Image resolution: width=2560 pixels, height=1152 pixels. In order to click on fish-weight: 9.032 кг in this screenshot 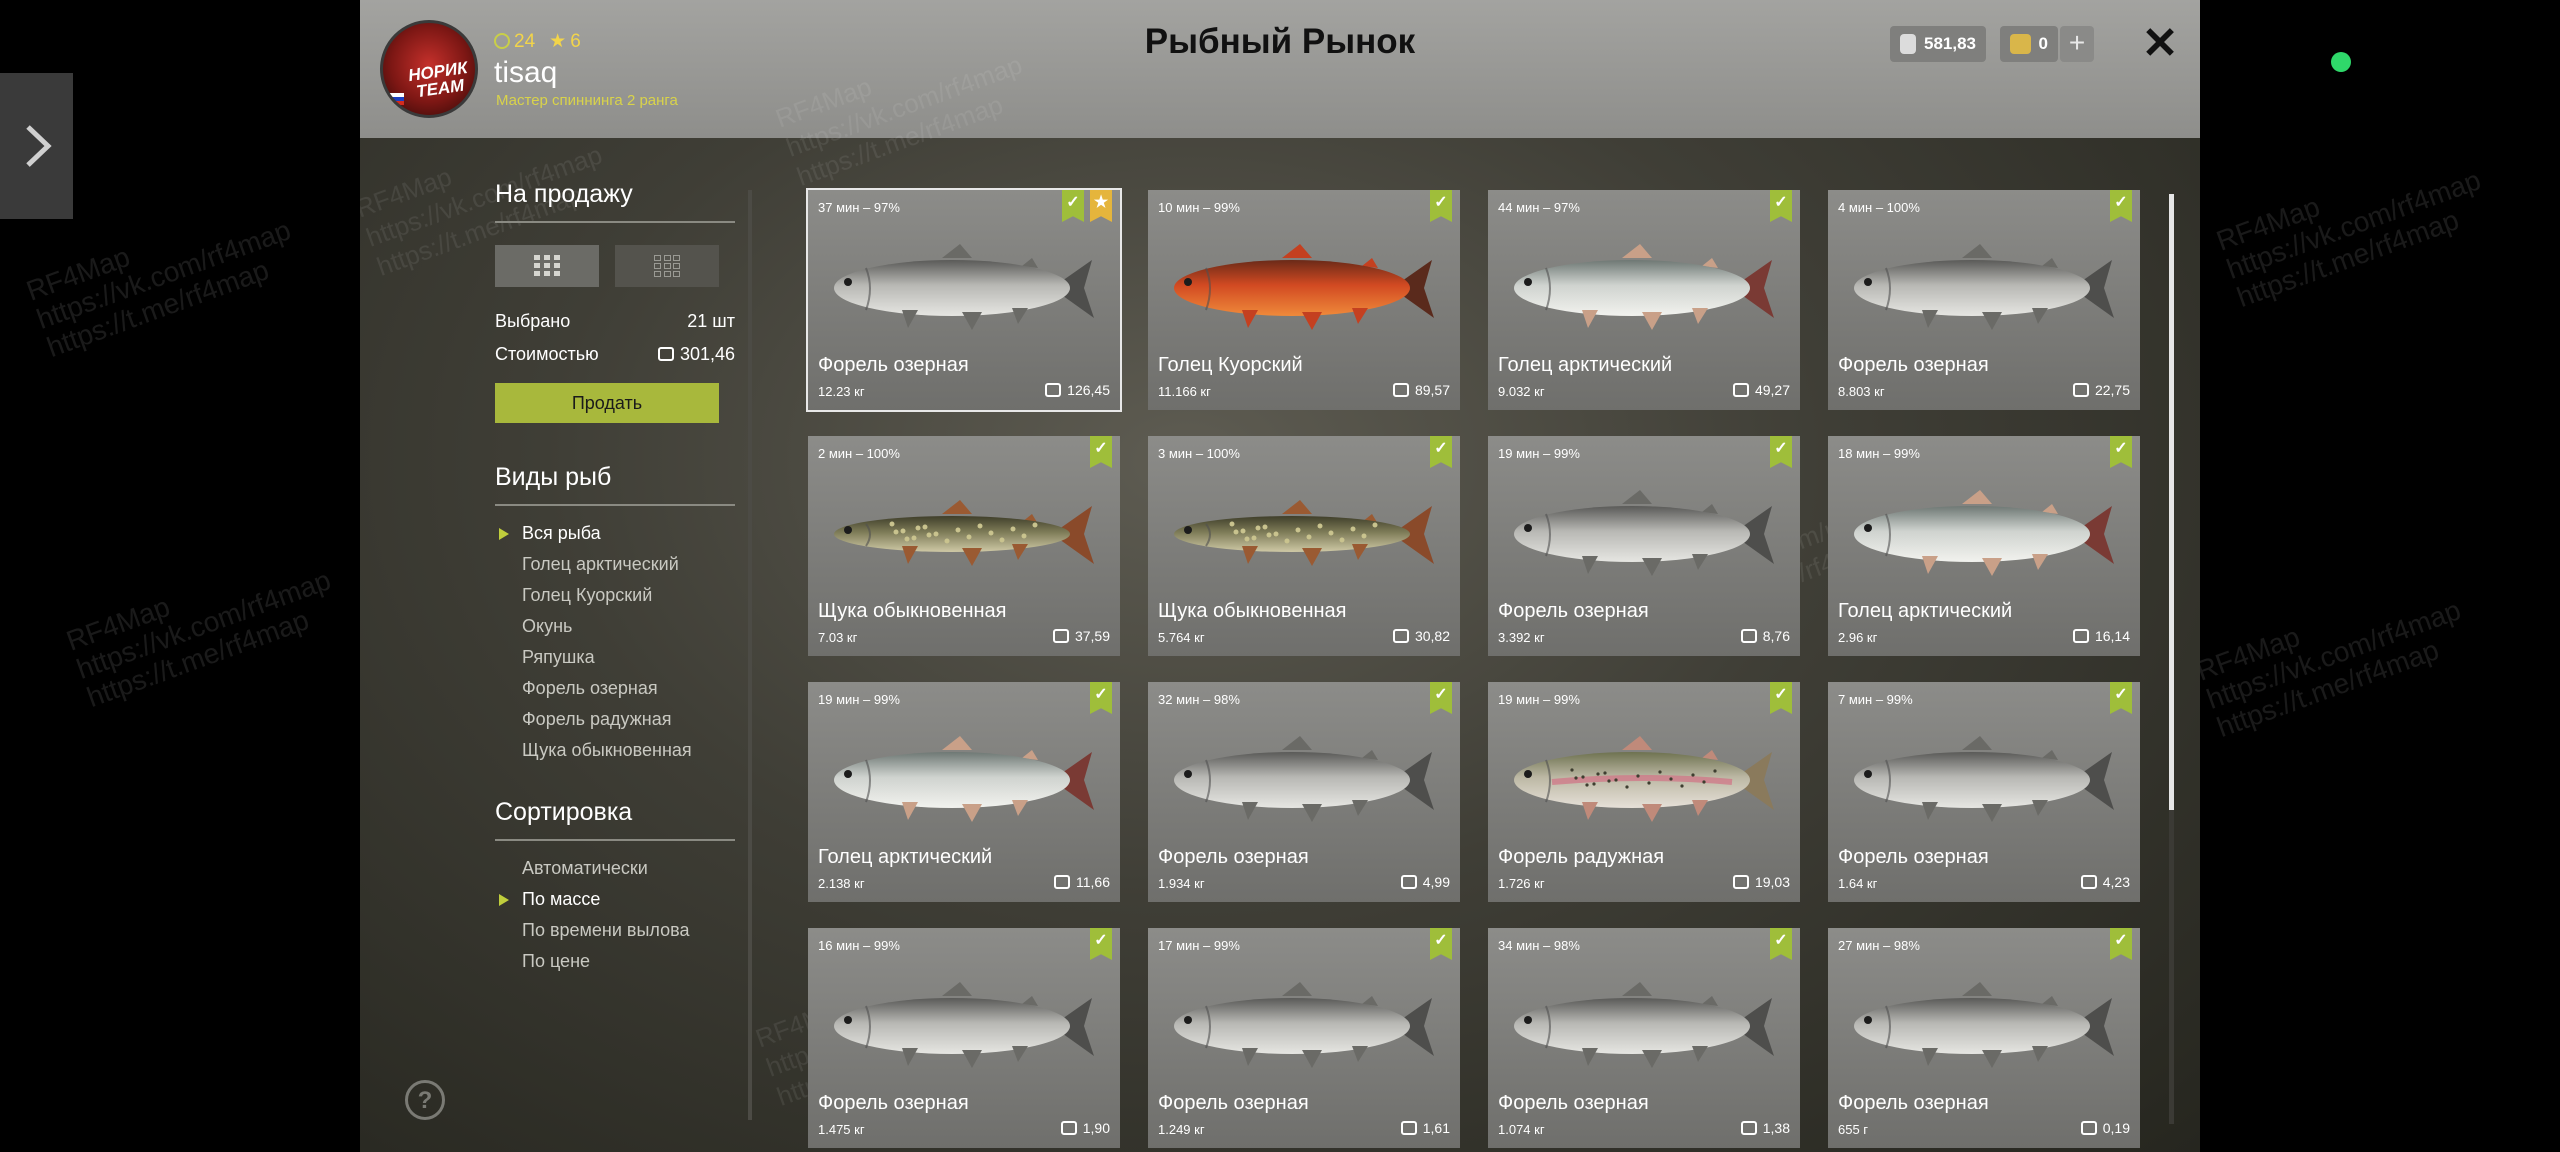, I will do `click(1521, 391)`.